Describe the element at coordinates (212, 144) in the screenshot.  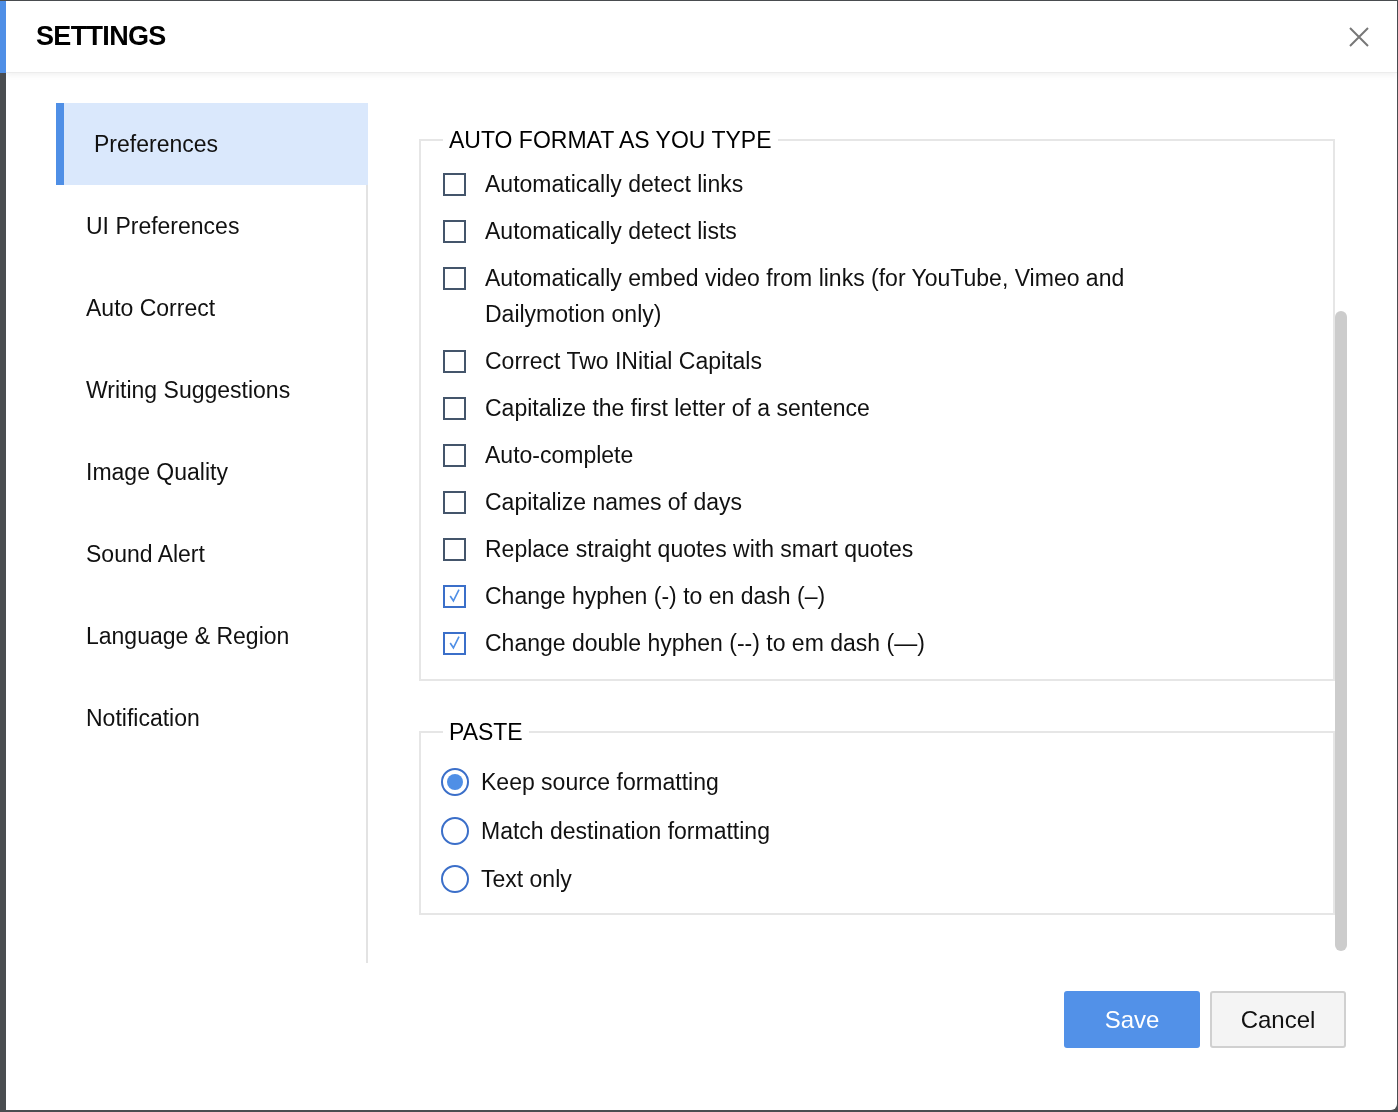
I see `sidebar-item: Preferences` at that location.